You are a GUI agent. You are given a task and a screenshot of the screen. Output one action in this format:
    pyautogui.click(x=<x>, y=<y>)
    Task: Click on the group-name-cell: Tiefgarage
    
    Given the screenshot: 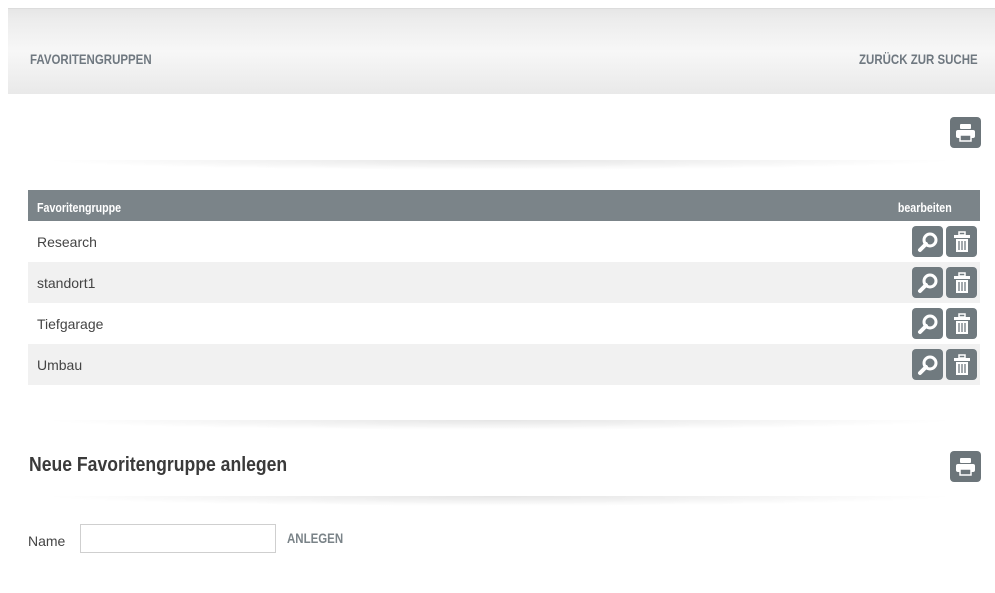 What is the action you would take?
    pyautogui.click(x=444, y=323)
    